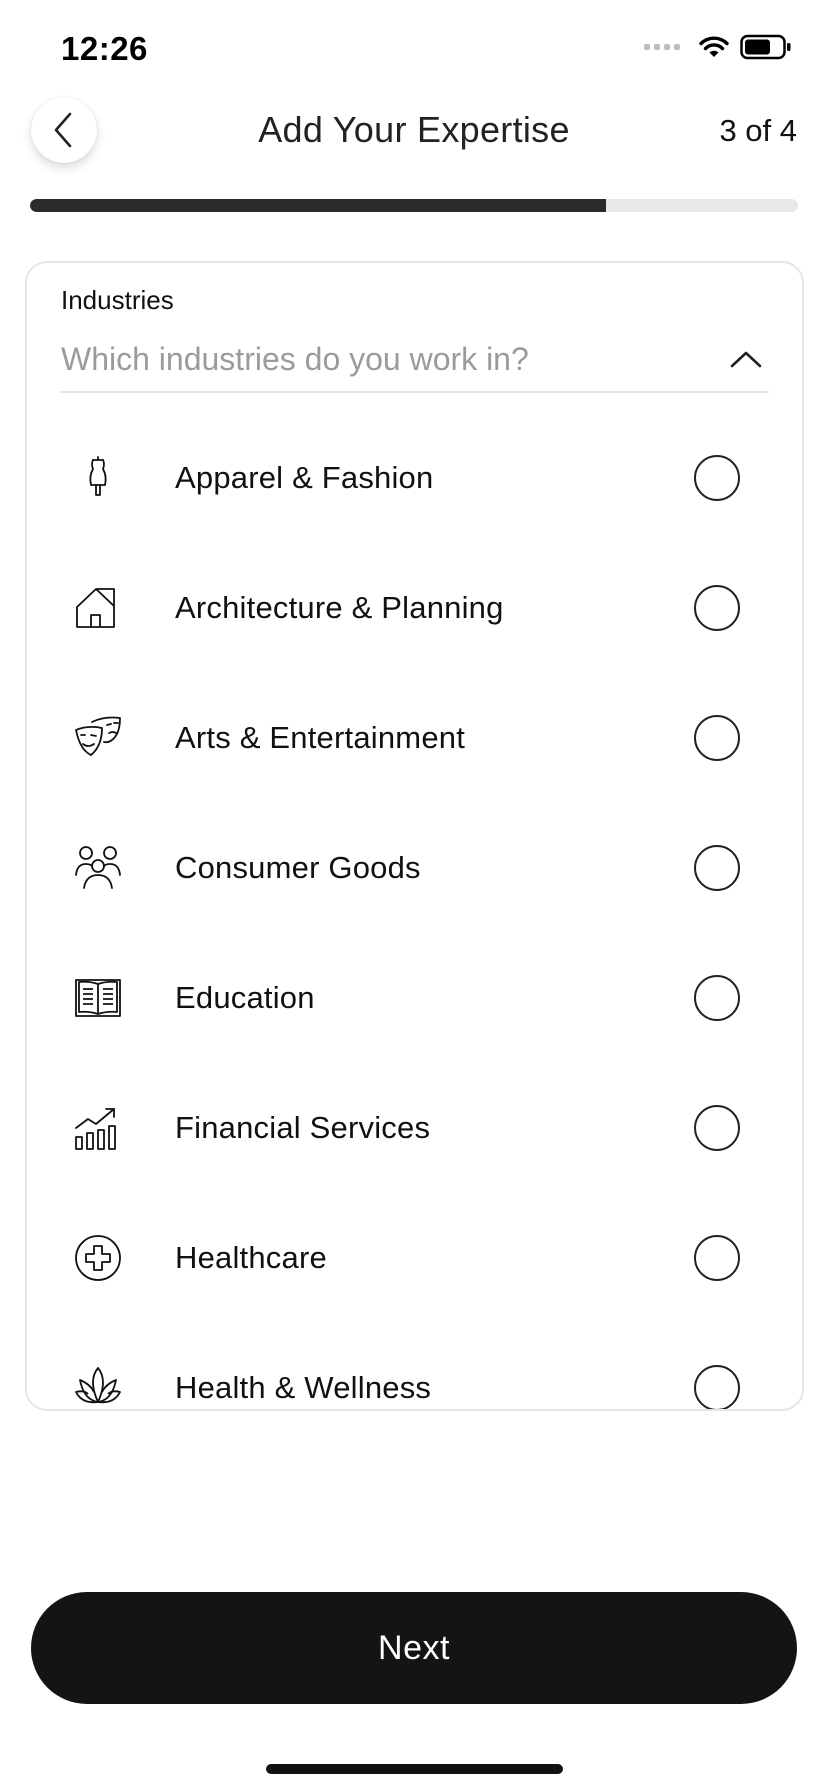 The height and width of the screenshot is (1792, 828). What do you see at coordinates (98, 1258) in the screenshot?
I see `medical-cross-icon` at bounding box center [98, 1258].